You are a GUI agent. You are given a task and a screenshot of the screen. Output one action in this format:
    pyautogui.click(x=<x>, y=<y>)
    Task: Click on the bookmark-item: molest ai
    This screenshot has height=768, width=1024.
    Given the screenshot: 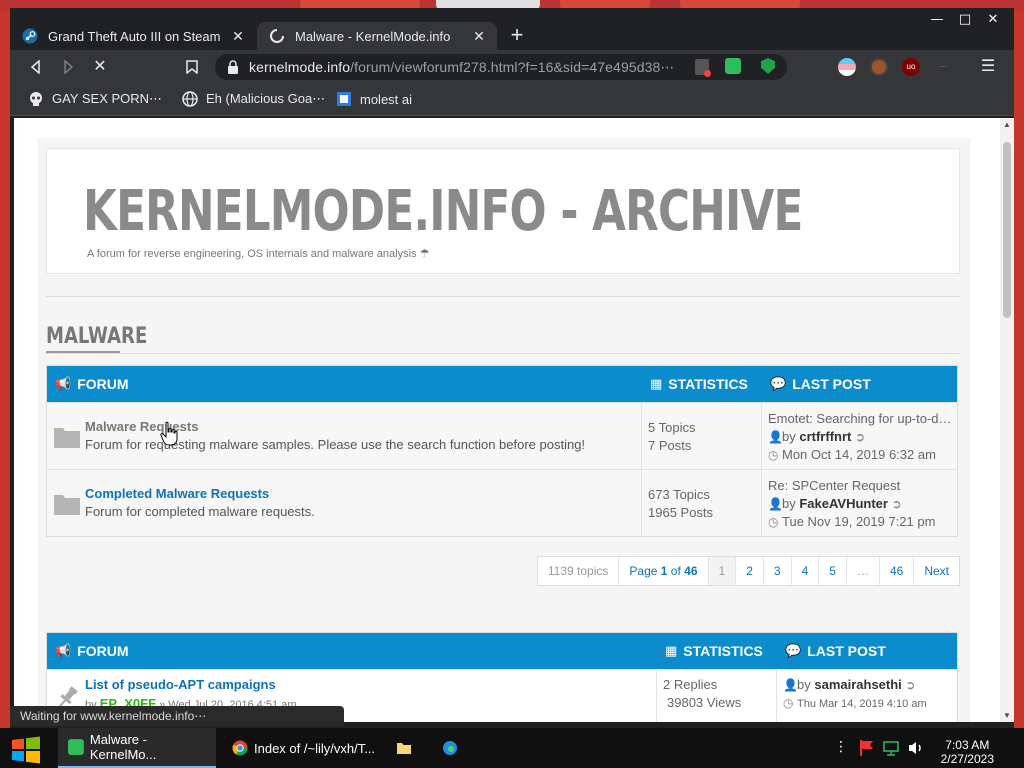 What is the action you would take?
    pyautogui.click(x=374, y=99)
    